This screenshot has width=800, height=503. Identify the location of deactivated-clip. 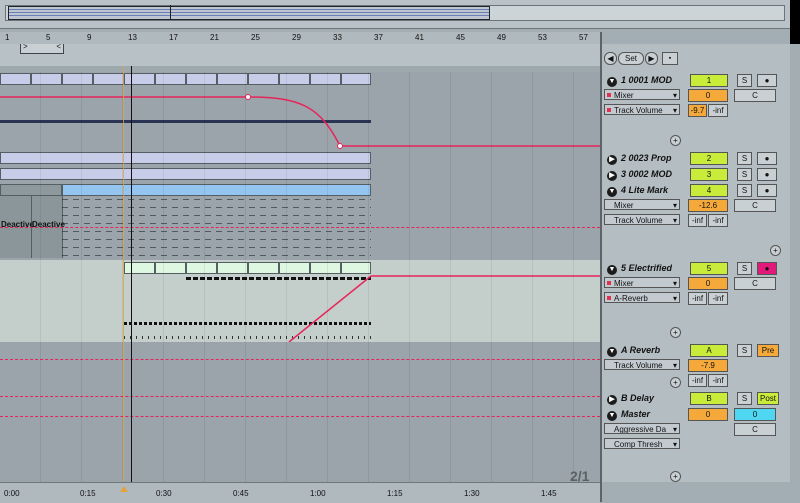
(31, 190).